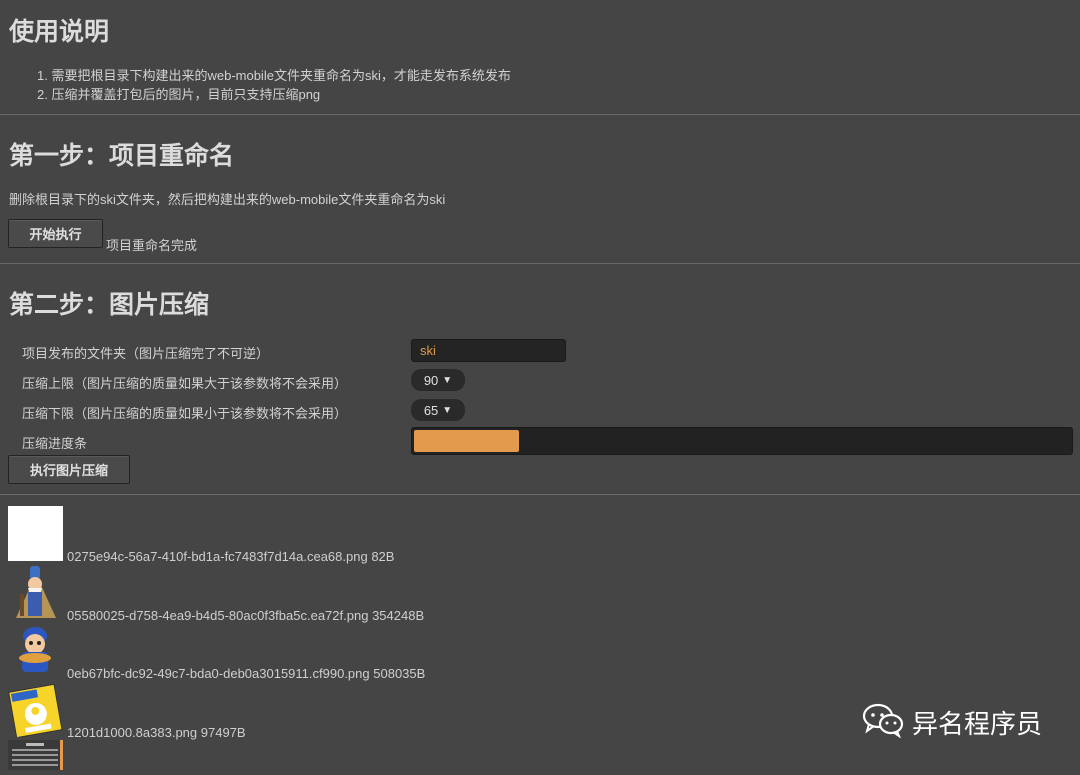 This screenshot has width=1080, height=775. What do you see at coordinates (431, 380) in the screenshot?
I see `max-quality-value: 90` at bounding box center [431, 380].